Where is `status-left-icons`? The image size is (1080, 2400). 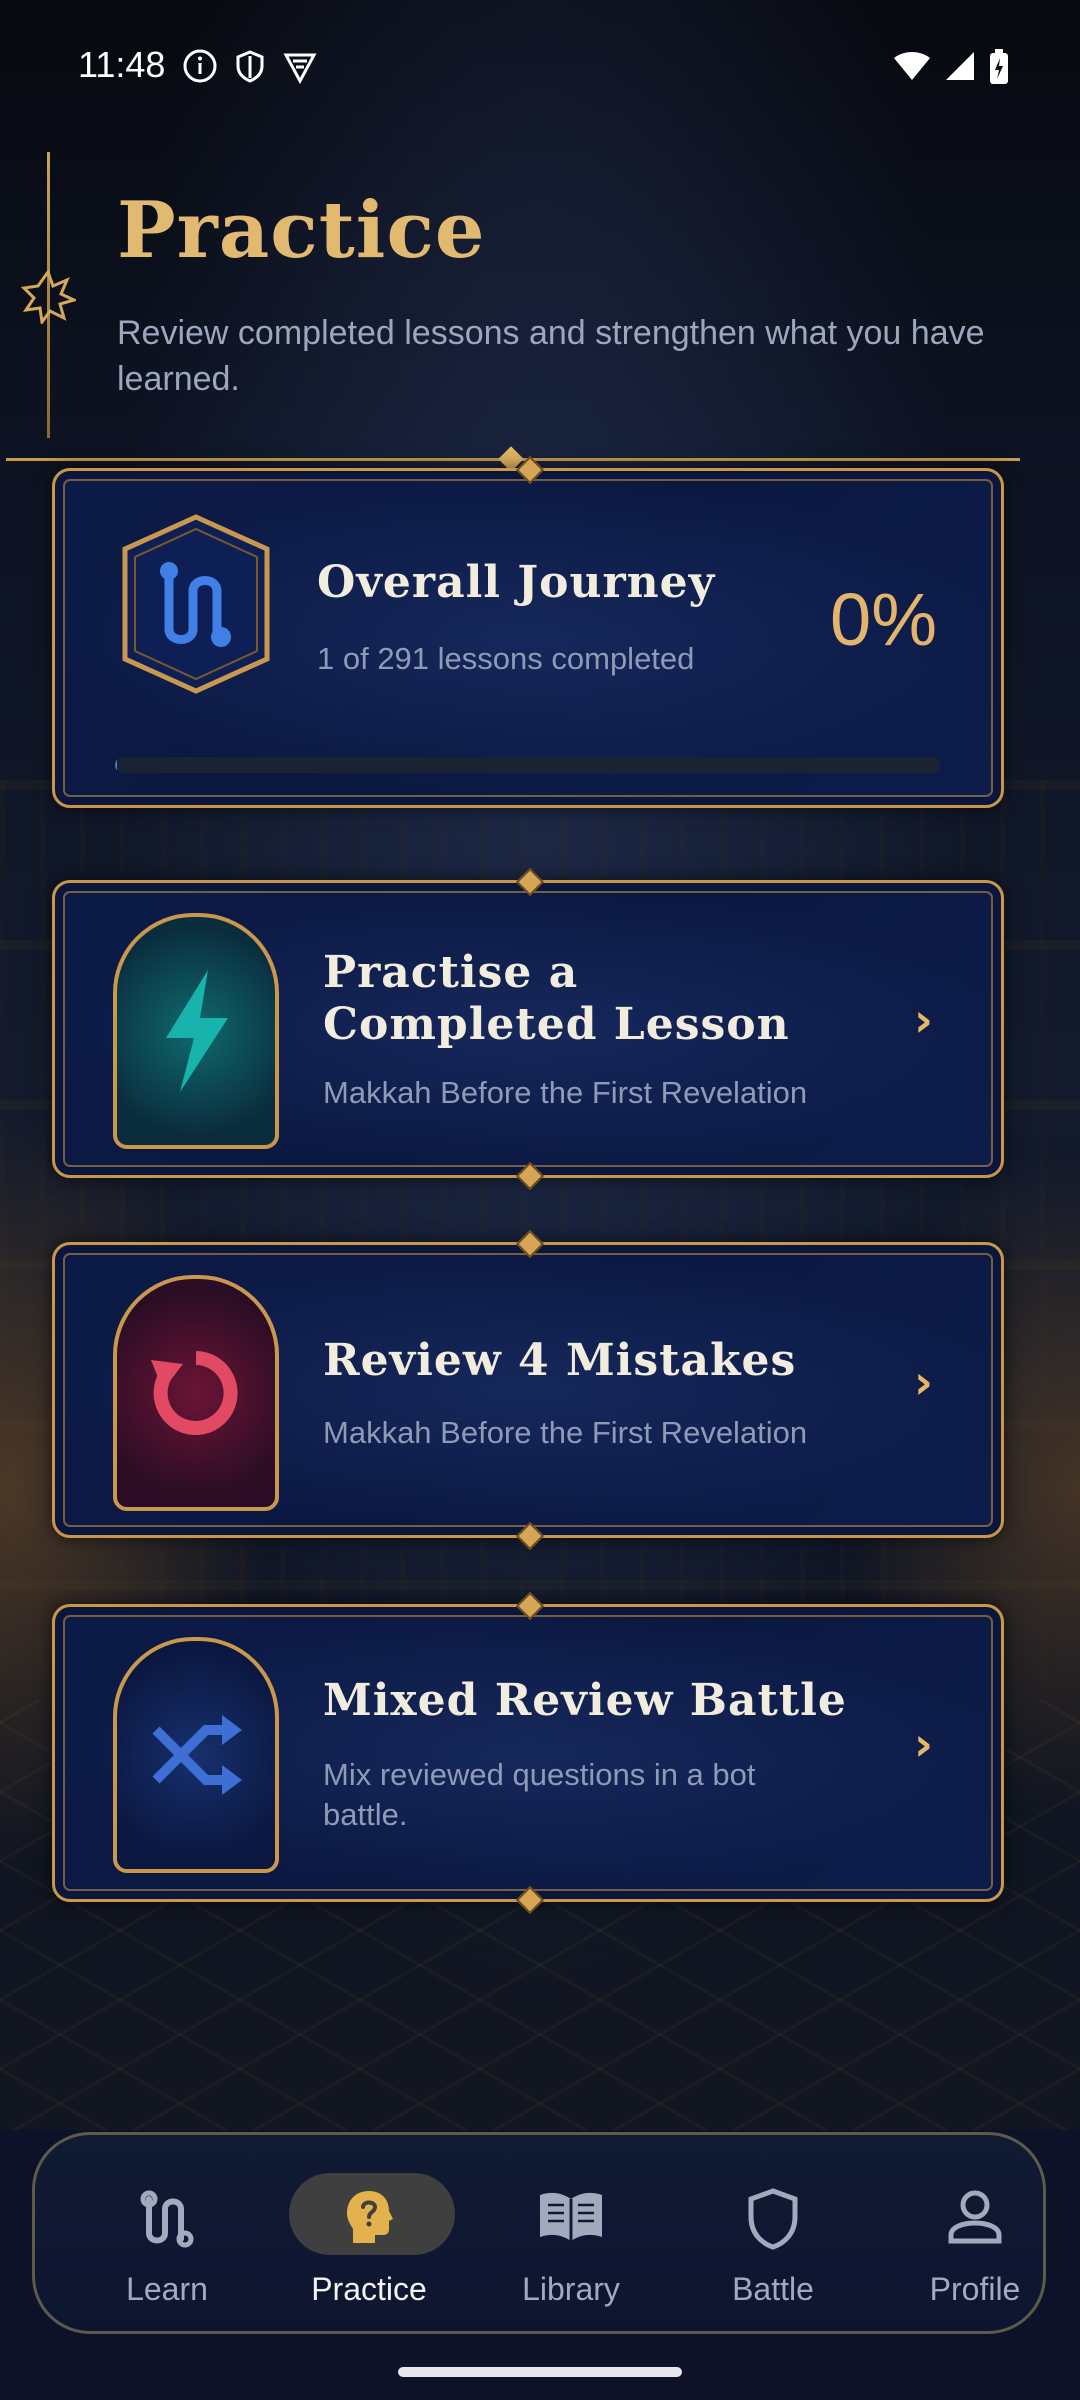
status-left-icons is located at coordinates (250, 66).